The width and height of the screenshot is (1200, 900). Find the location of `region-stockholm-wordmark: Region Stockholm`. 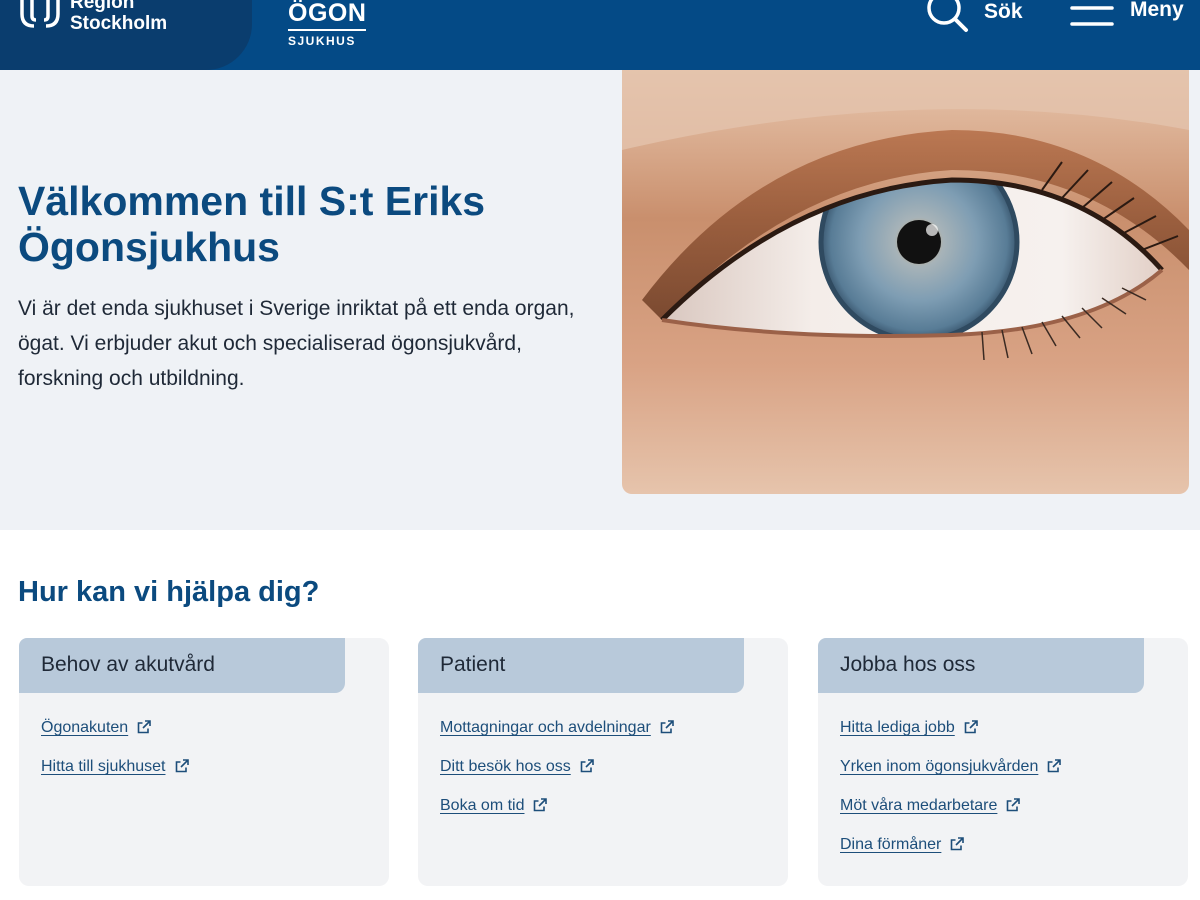

region-stockholm-wordmark: Region Stockholm is located at coordinates (118, 17).